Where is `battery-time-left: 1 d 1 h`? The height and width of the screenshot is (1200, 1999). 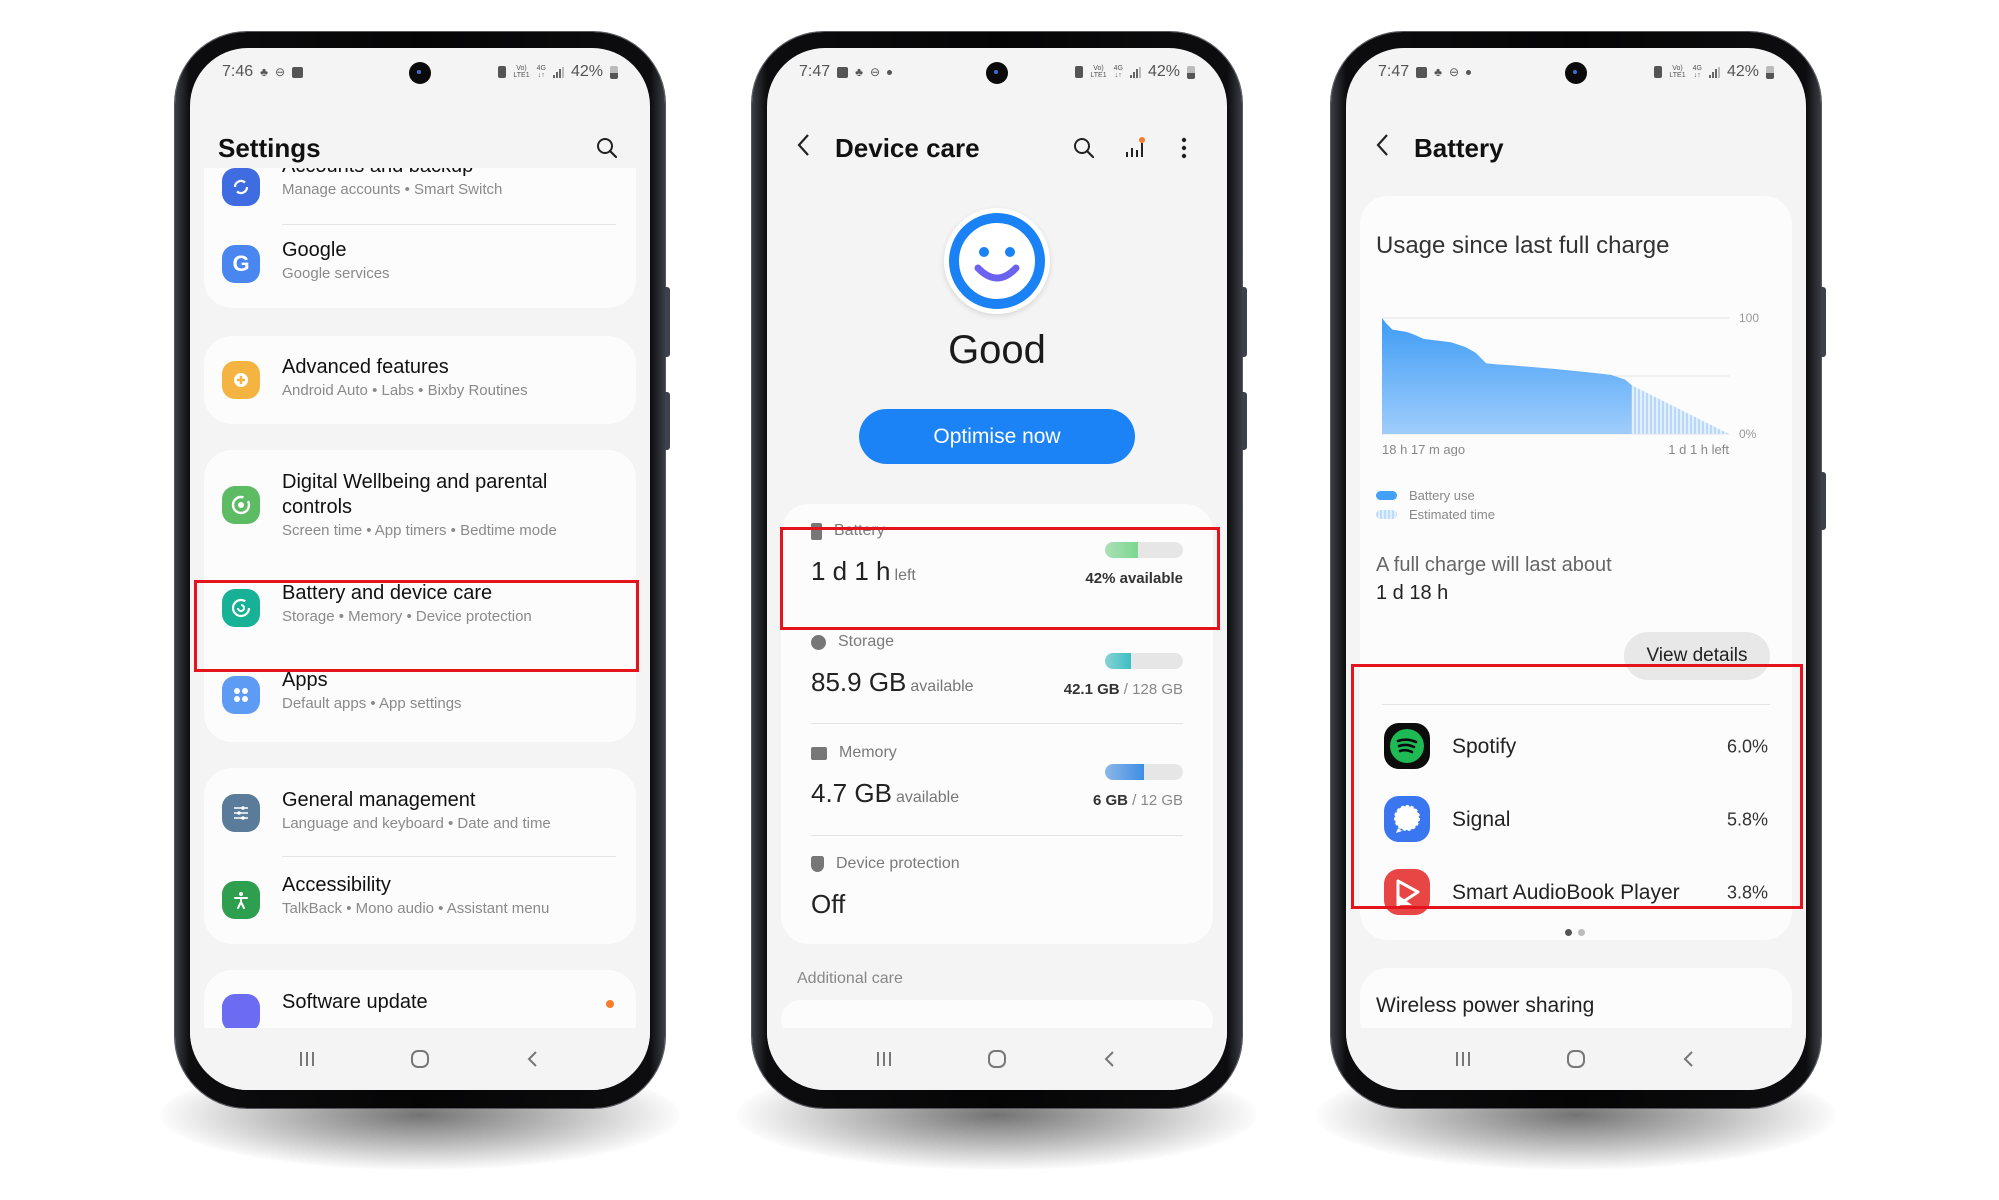 battery-time-left: 1 d 1 h is located at coordinates (851, 571).